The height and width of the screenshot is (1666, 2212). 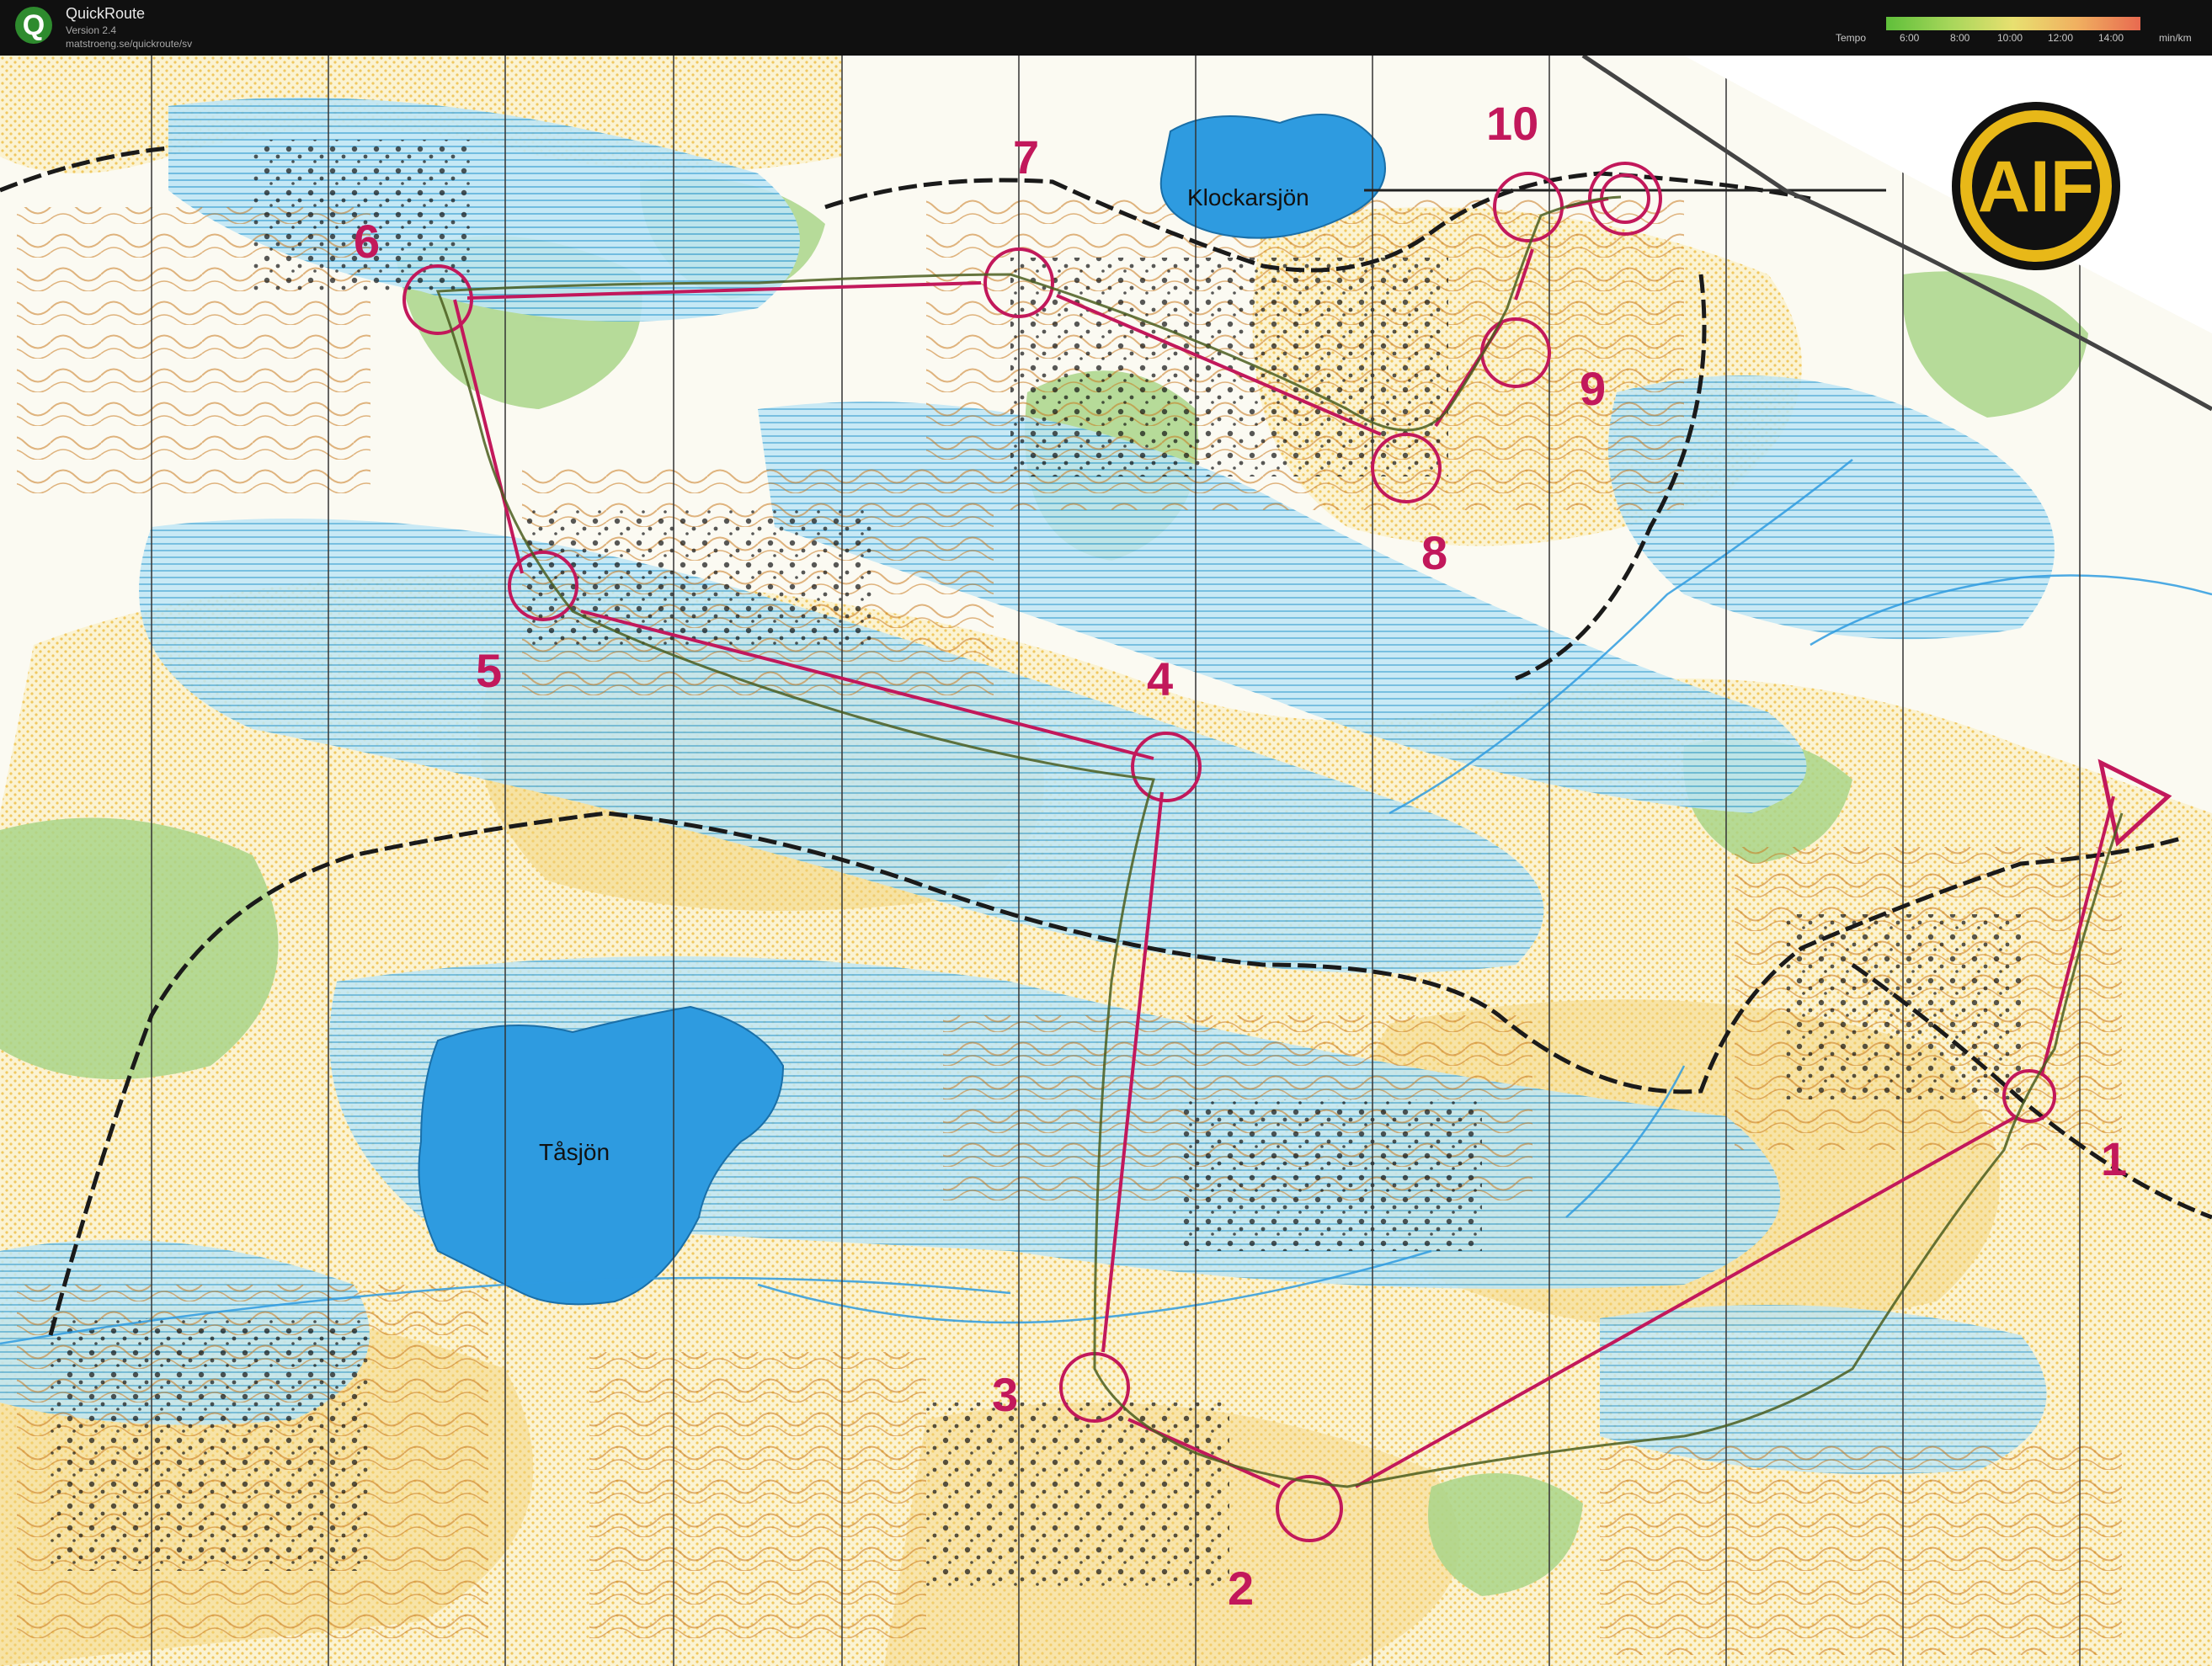 What do you see at coordinates (367, 242) in the screenshot?
I see `control-number-6: 6` at bounding box center [367, 242].